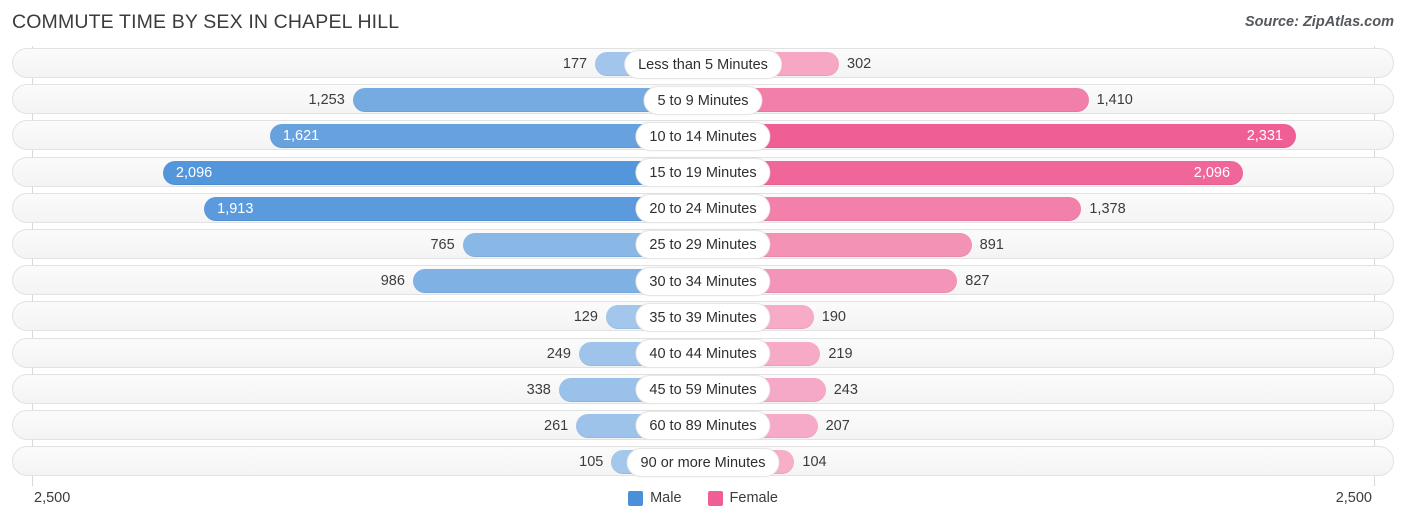 This screenshot has width=1406, height=523. I want to click on category-label: 90 or more Minutes, so click(703, 462).